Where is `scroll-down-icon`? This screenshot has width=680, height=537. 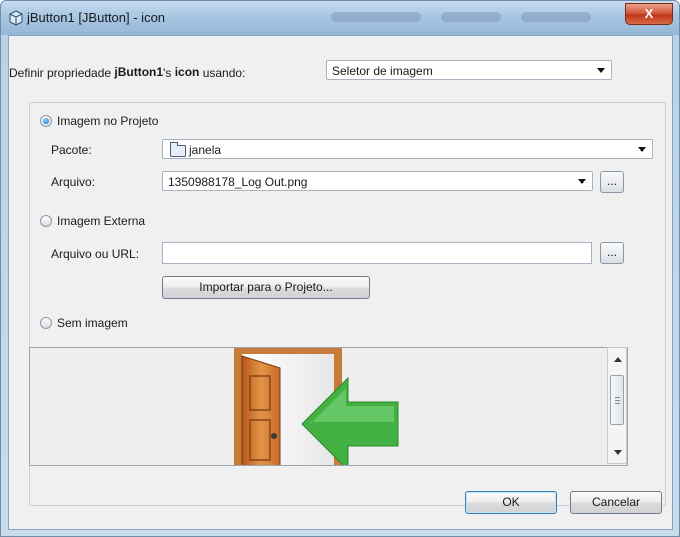
scroll-down-icon is located at coordinates (618, 452).